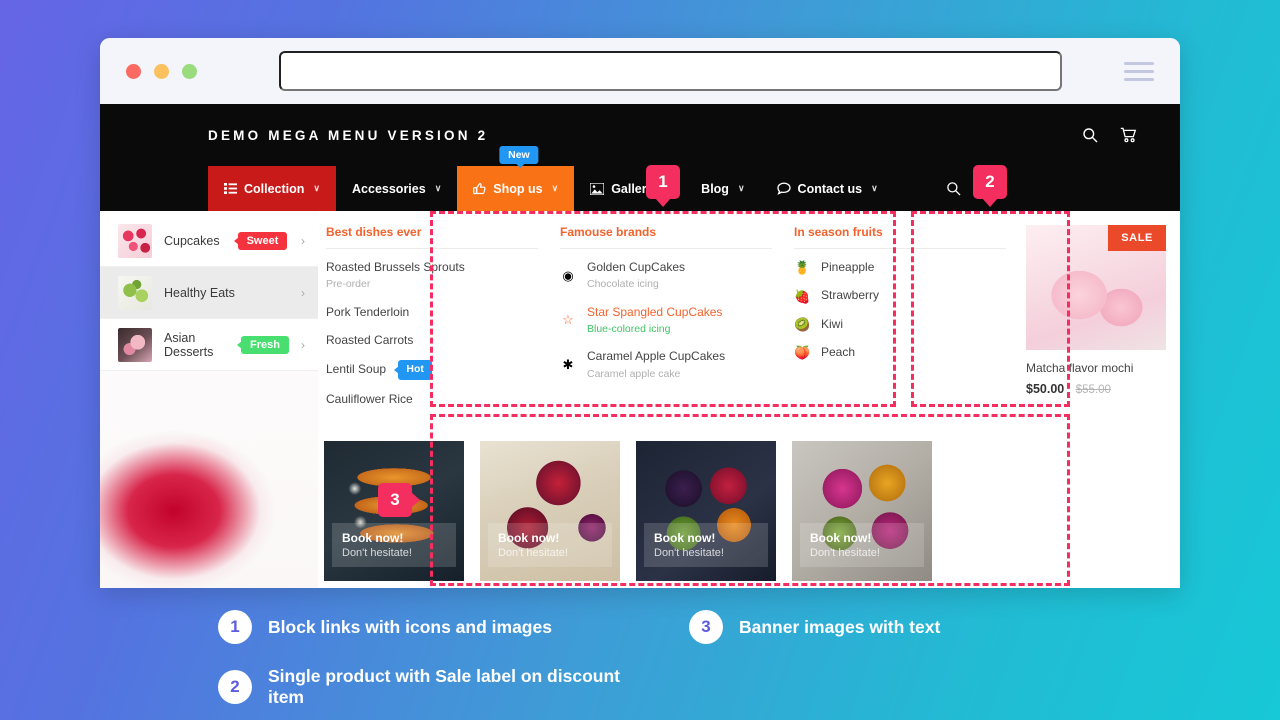 This screenshot has height=720, width=1280. What do you see at coordinates (838, 352) in the screenshot?
I see `link-label: Peach` at bounding box center [838, 352].